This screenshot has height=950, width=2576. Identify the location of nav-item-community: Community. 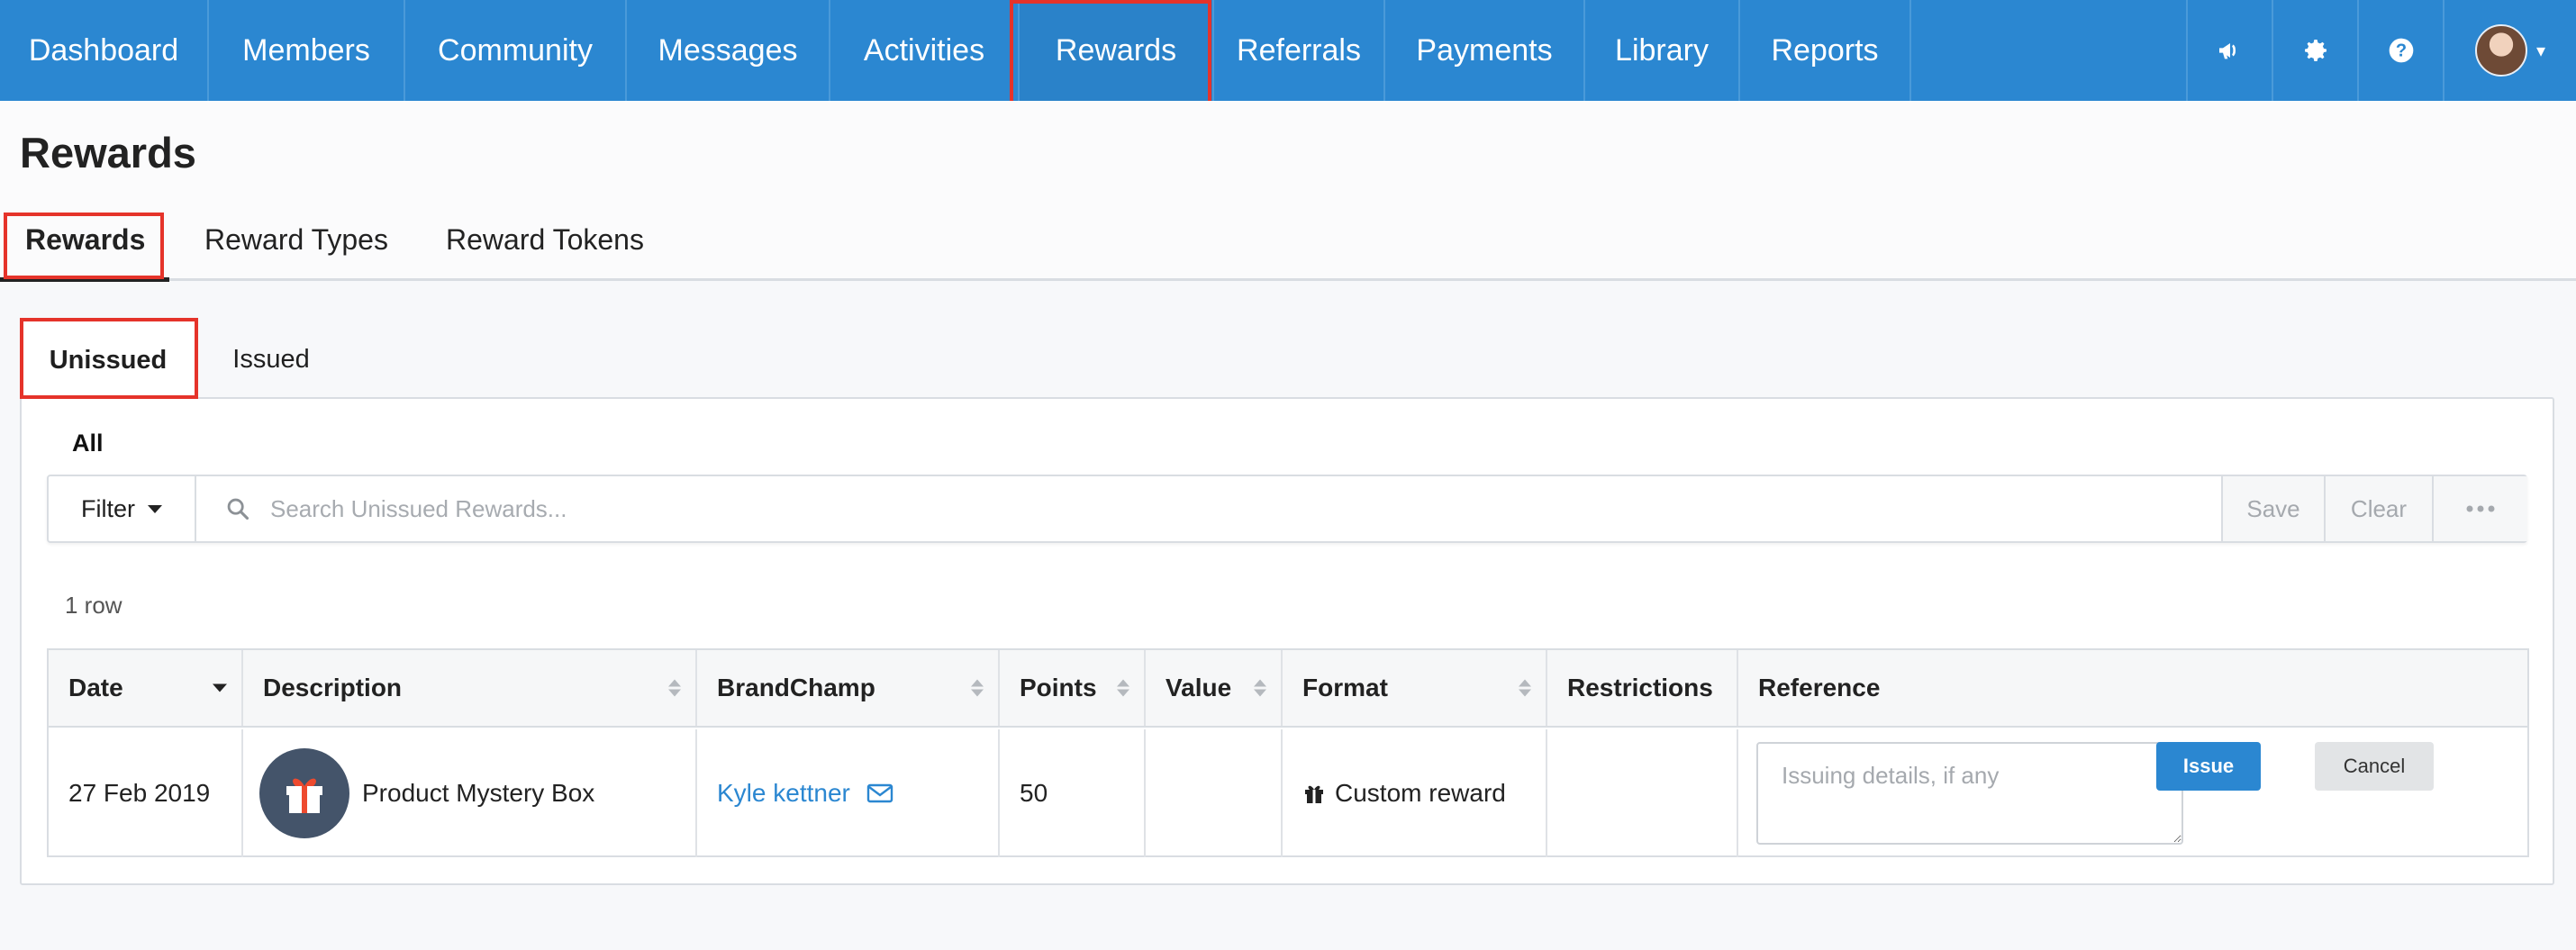
(516, 50).